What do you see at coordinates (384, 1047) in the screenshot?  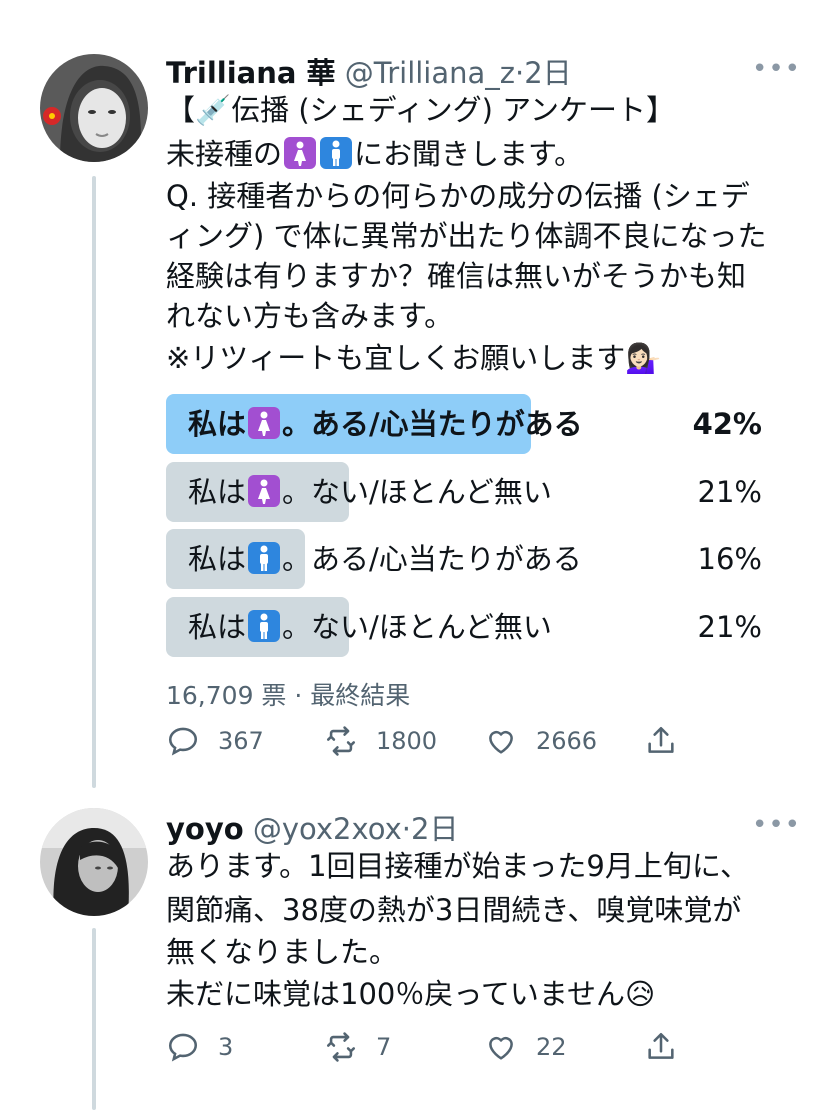 I see `retweet-count: 7` at bounding box center [384, 1047].